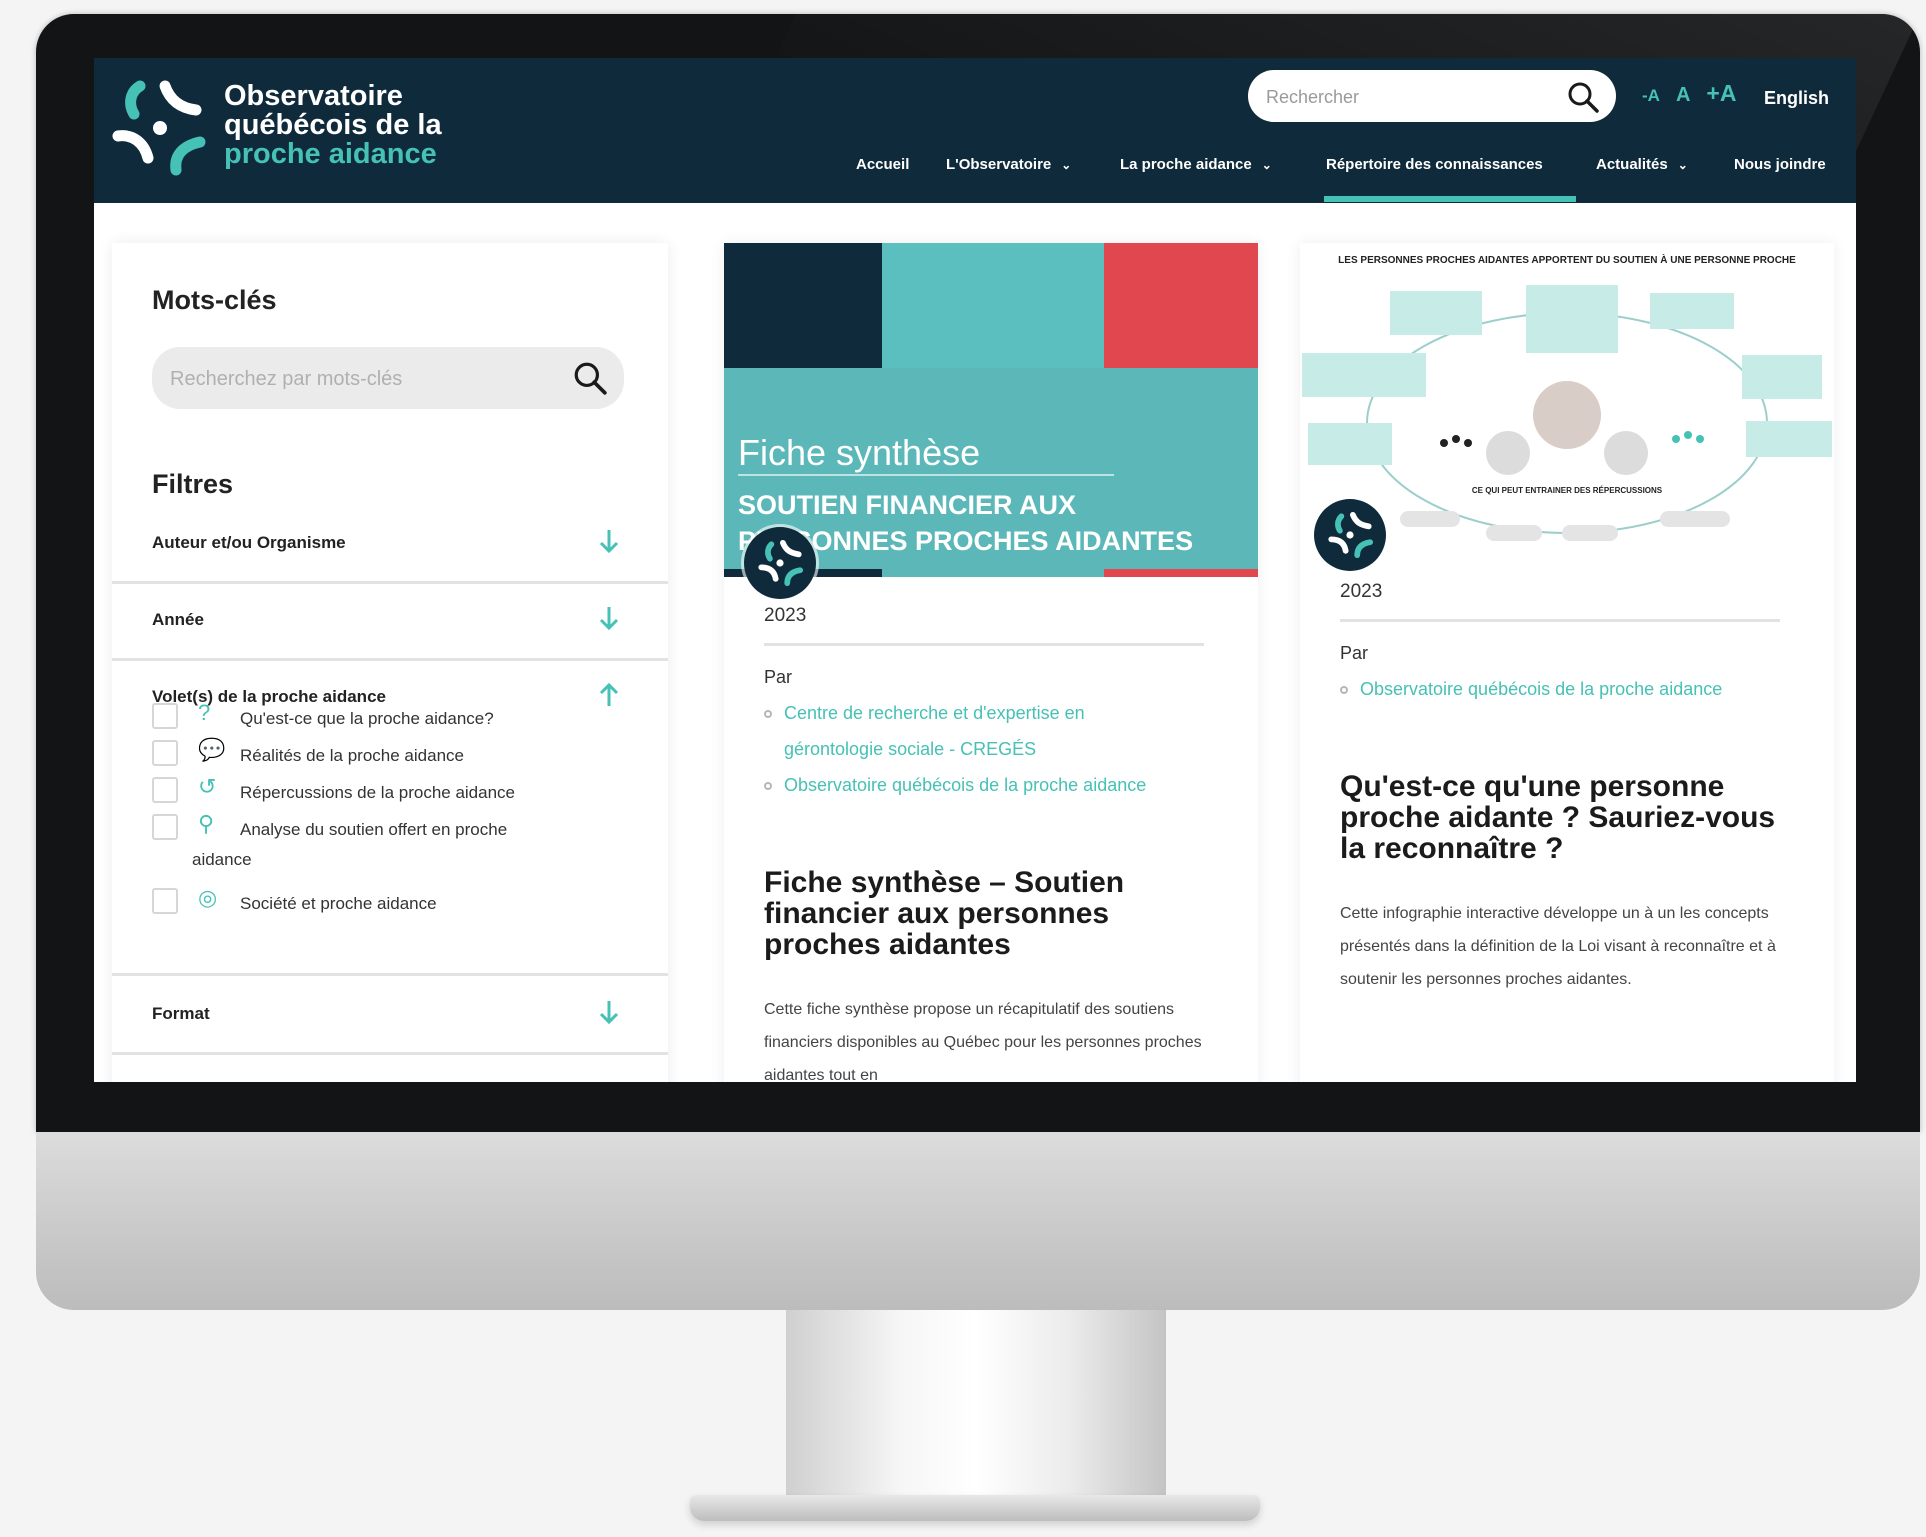  Describe the element at coordinates (1411, 97) in the screenshot. I see `site-search-input` at that location.